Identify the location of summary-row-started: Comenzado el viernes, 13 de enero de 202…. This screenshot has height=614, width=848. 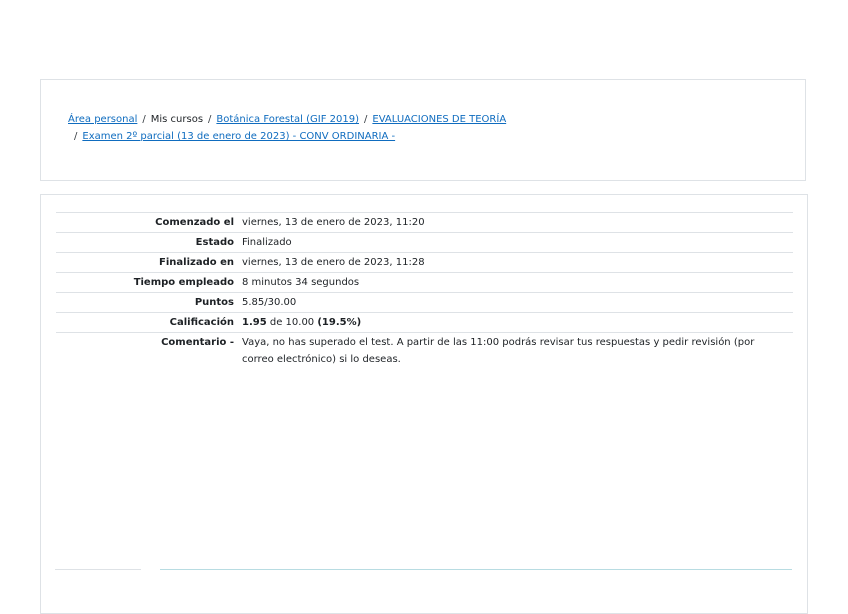
(424, 222).